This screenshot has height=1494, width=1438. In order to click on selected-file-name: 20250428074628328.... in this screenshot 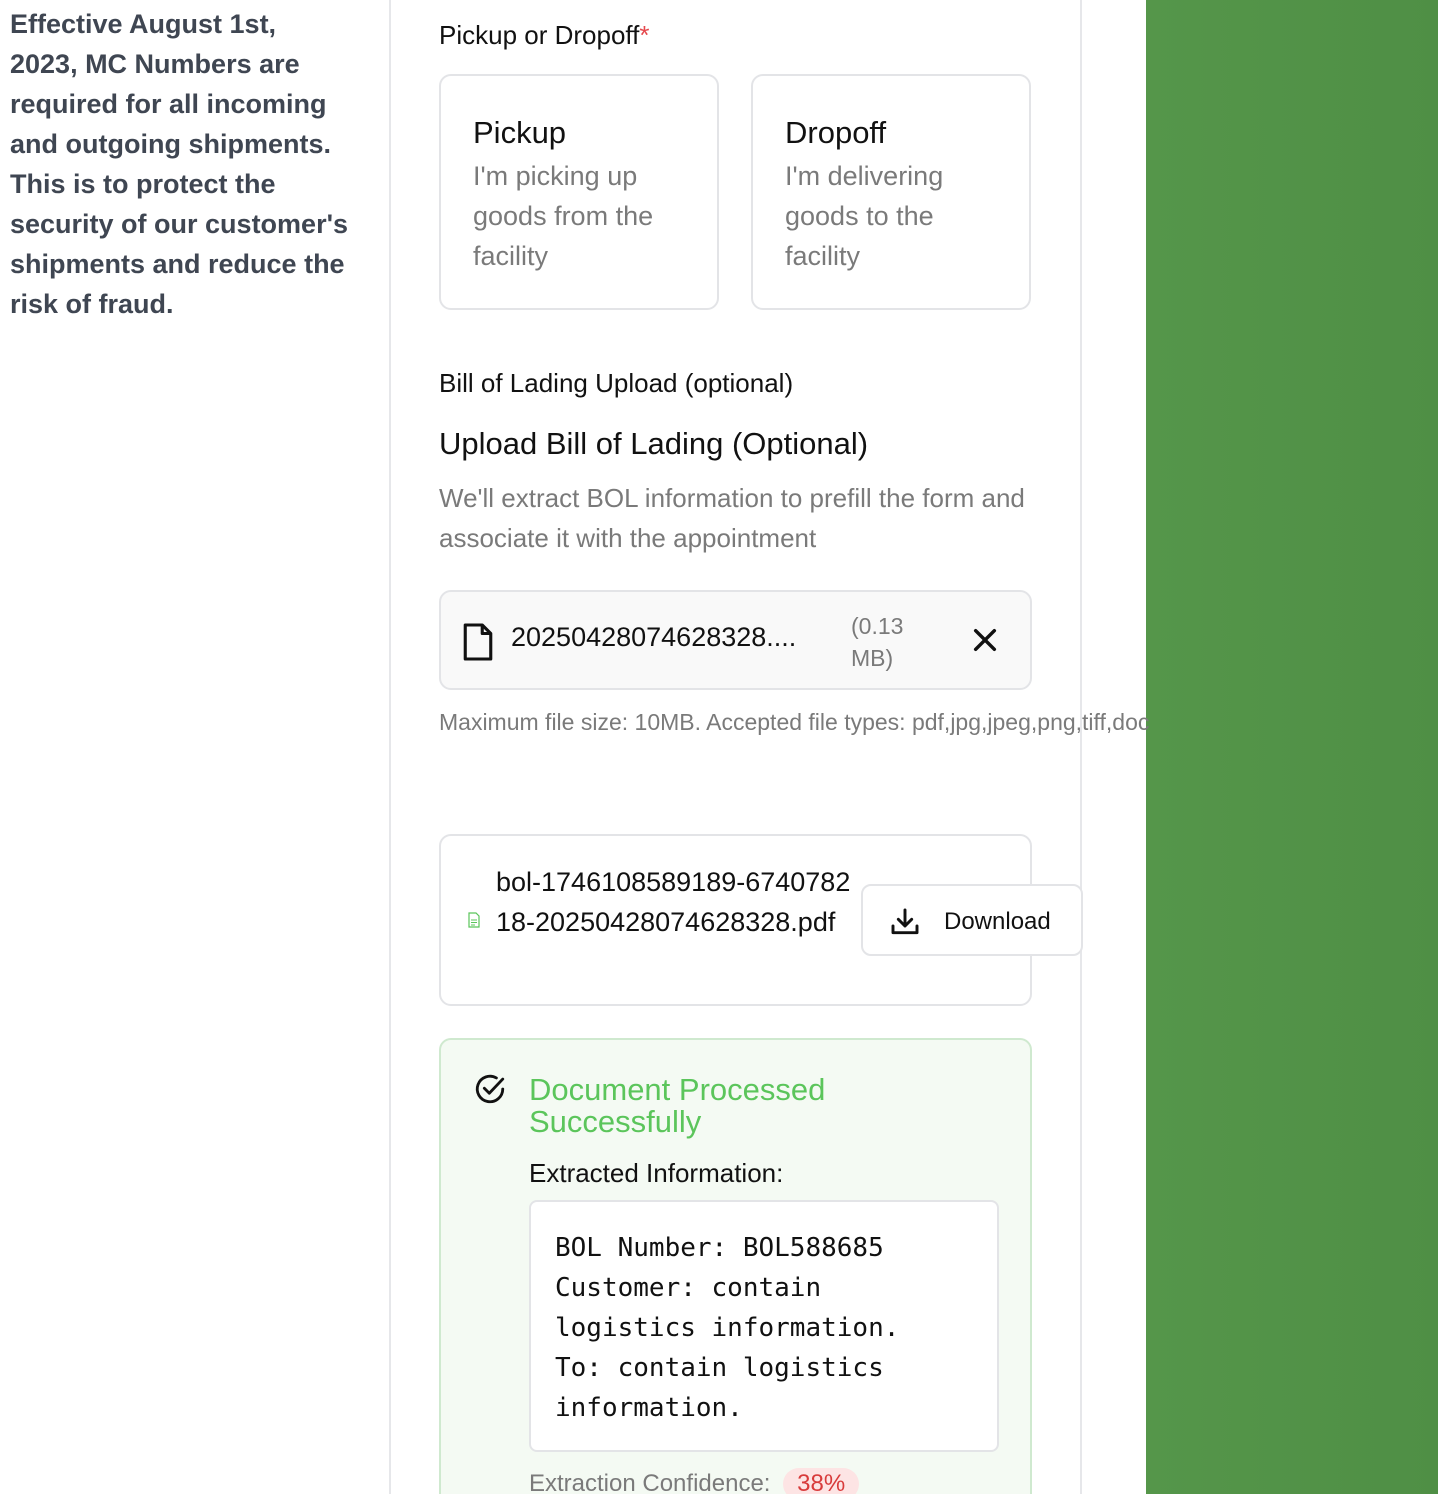, I will do `click(654, 637)`.